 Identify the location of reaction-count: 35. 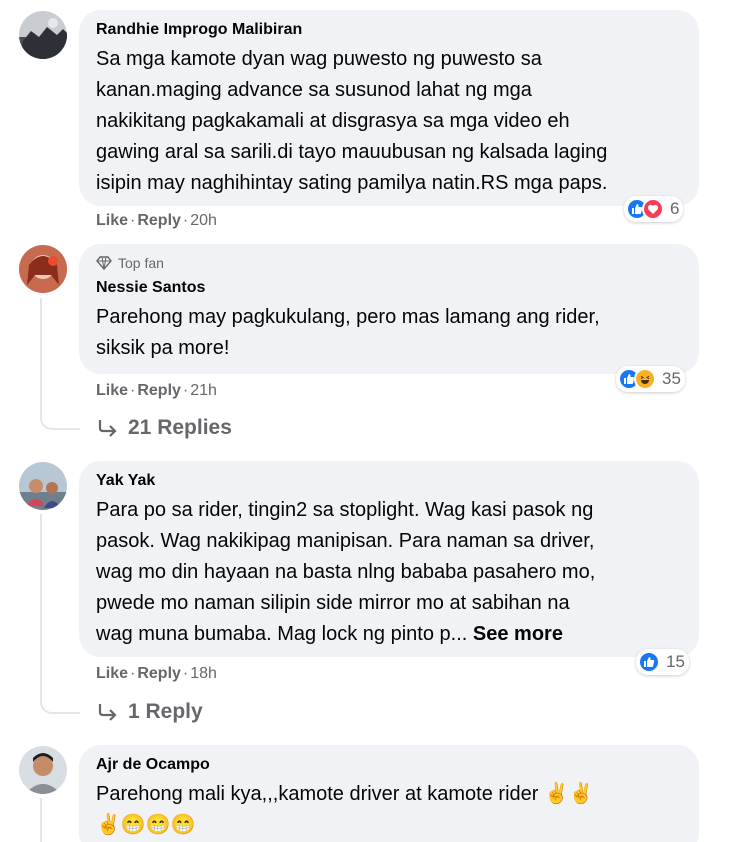
(671, 378).